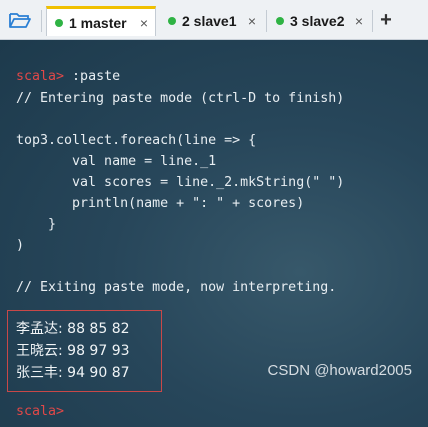 The width and height of the screenshot is (428, 427). What do you see at coordinates (98, 22) in the screenshot?
I see `tab-label: 1 master` at bounding box center [98, 22].